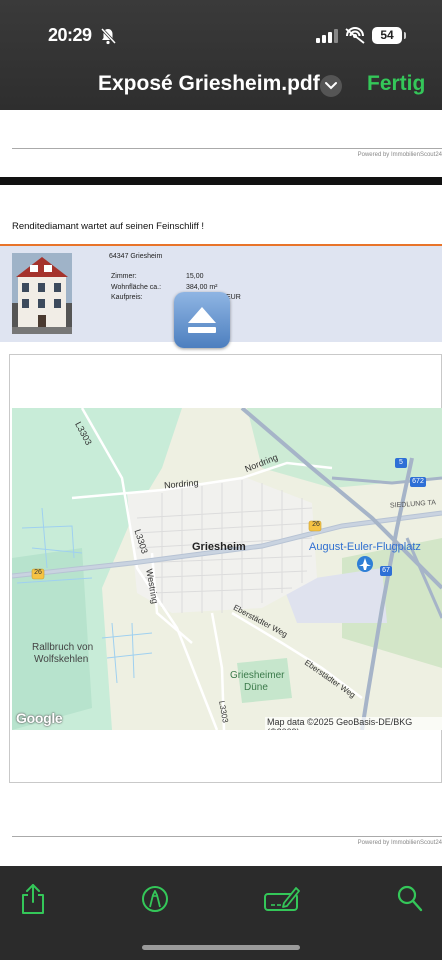  What do you see at coordinates (70, 35) in the screenshot?
I see `status-time: 20:29` at bounding box center [70, 35].